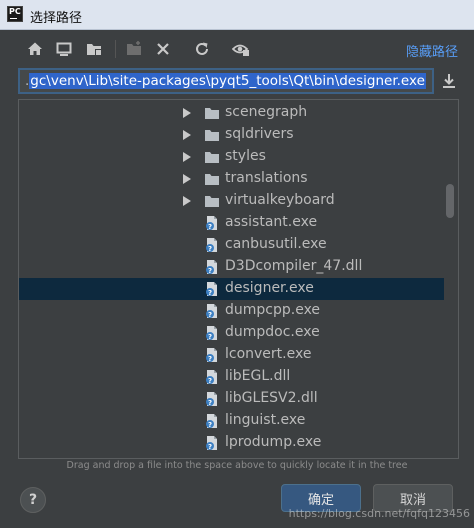 Image resolution: width=474 pixels, height=528 pixels. Describe the element at coordinates (259, 134) in the screenshot. I see `tree-item-label: sqldrivers` at that location.